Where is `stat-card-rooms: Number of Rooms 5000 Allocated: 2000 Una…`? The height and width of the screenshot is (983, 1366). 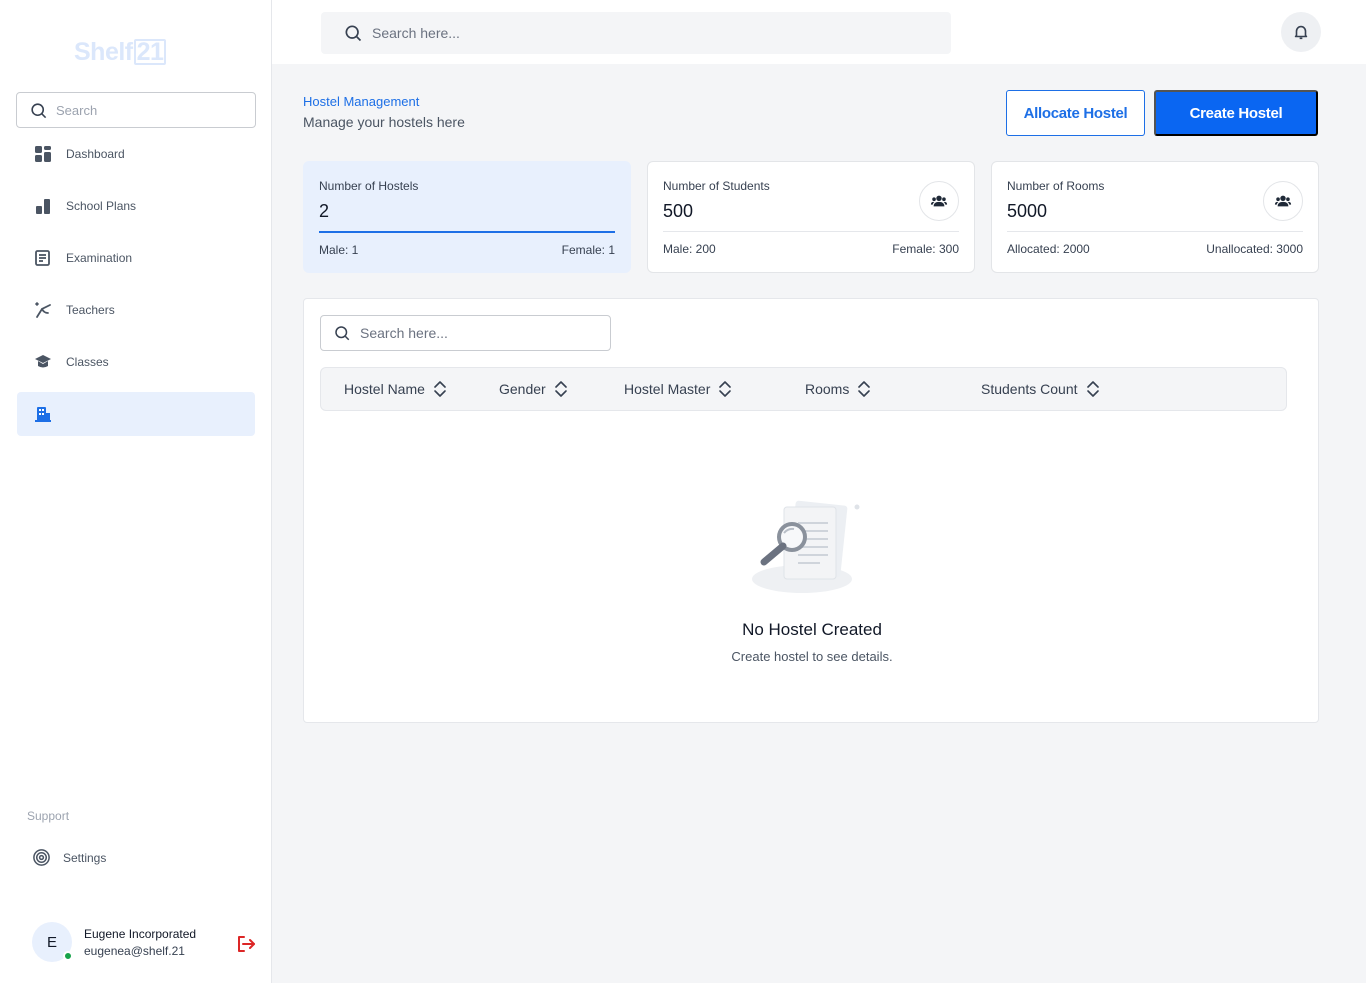
stat-card-rooms: Number of Rooms 5000 Allocated: 2000 Una… is located at coordinates (1155, 217).